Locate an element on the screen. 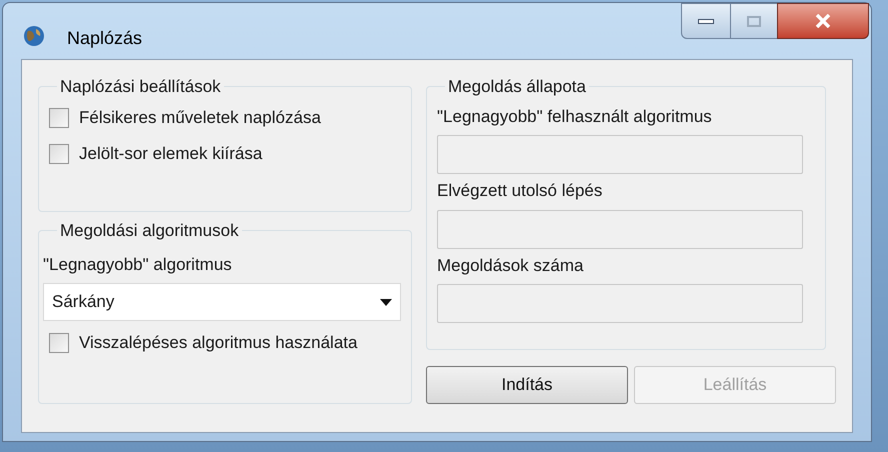 The height and width of the screenshot is (452, 888). close-button is located at coordinates (823, 21).